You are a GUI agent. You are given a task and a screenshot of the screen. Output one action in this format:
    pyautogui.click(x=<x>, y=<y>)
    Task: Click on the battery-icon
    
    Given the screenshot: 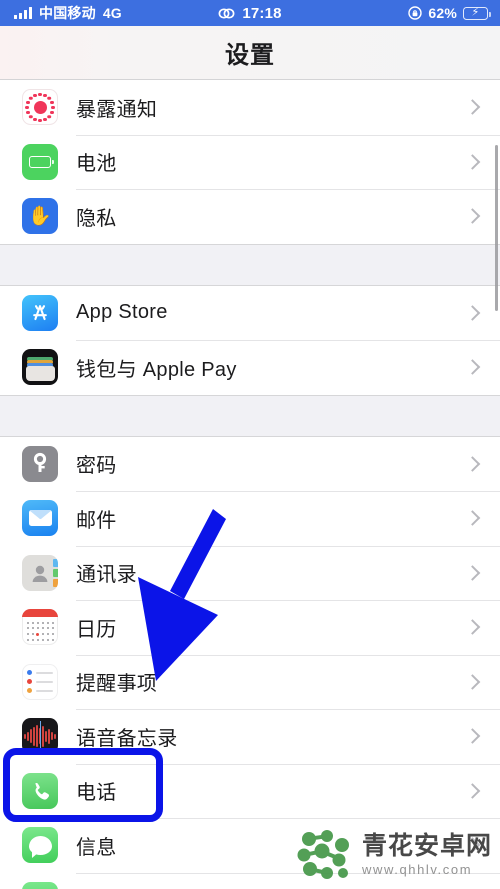 What is the action you would take?
    pyautogui.click(x=40, y=161)
    